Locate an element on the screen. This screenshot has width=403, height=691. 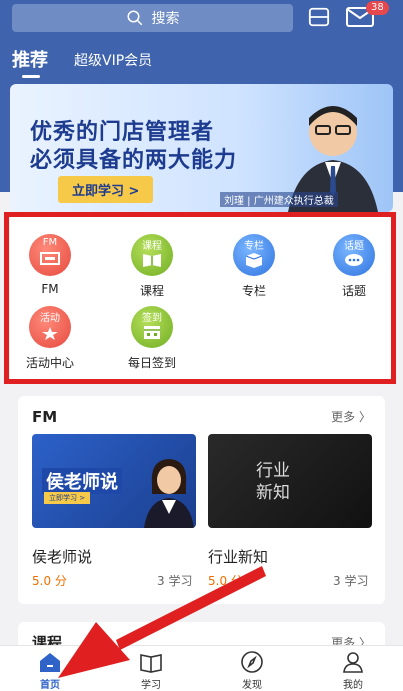
scan-icon is located at coordinates (319, 17).